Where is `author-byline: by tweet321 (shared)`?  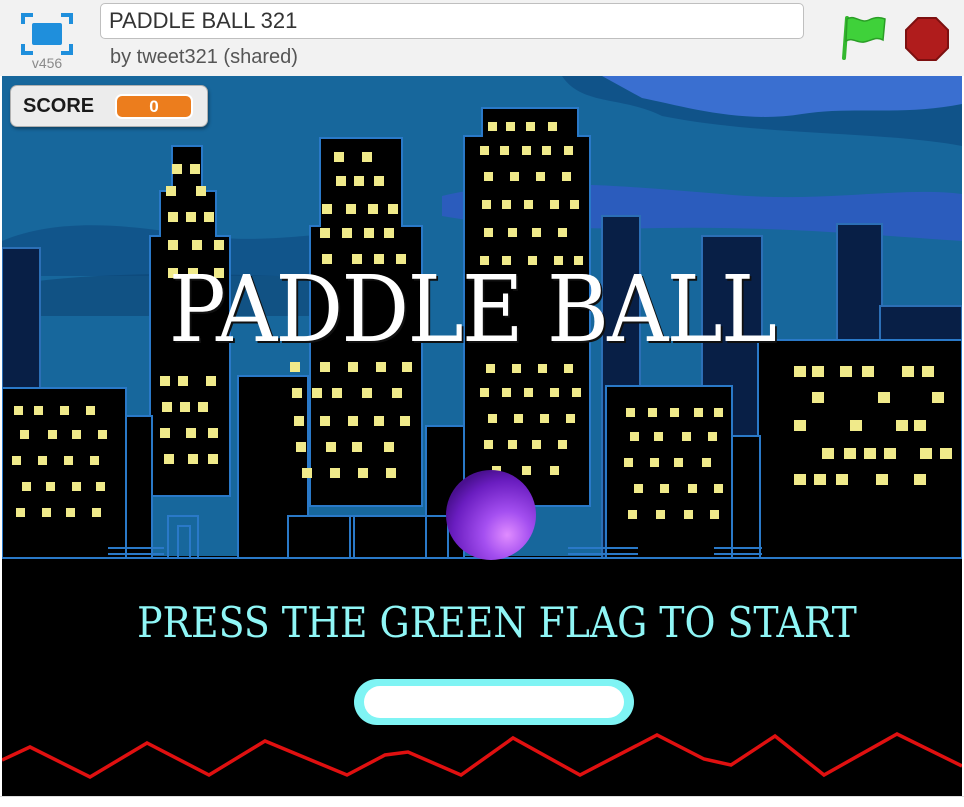 author-byline: by tweet321 (shared) is located at coordinates (204, 57).